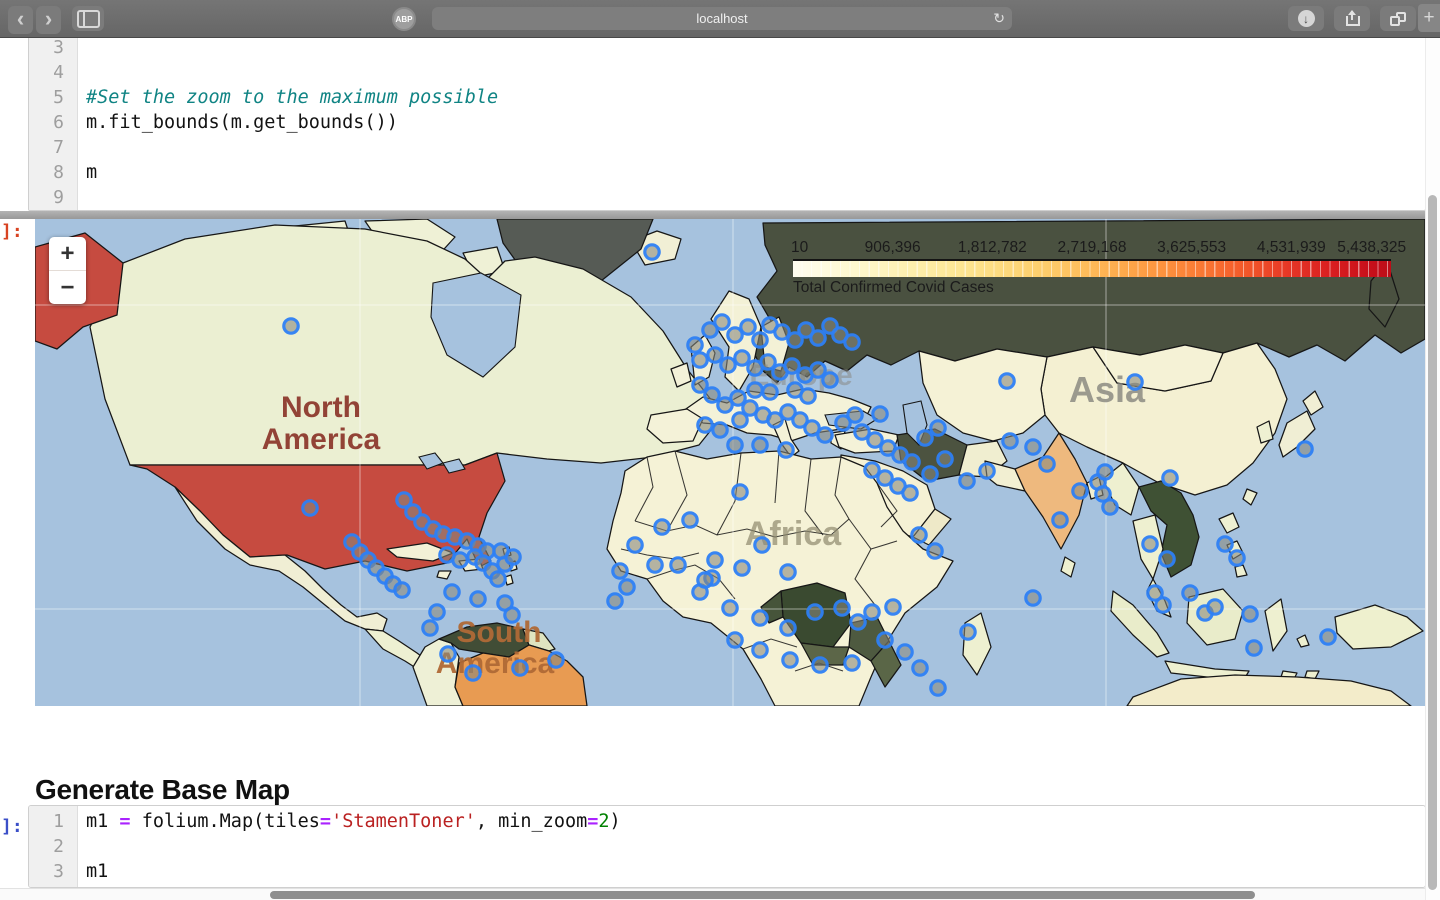 Image resolution: width=1440 pixels, height=900 pixels. I want to click on continent-label: South, so click(499, 632).